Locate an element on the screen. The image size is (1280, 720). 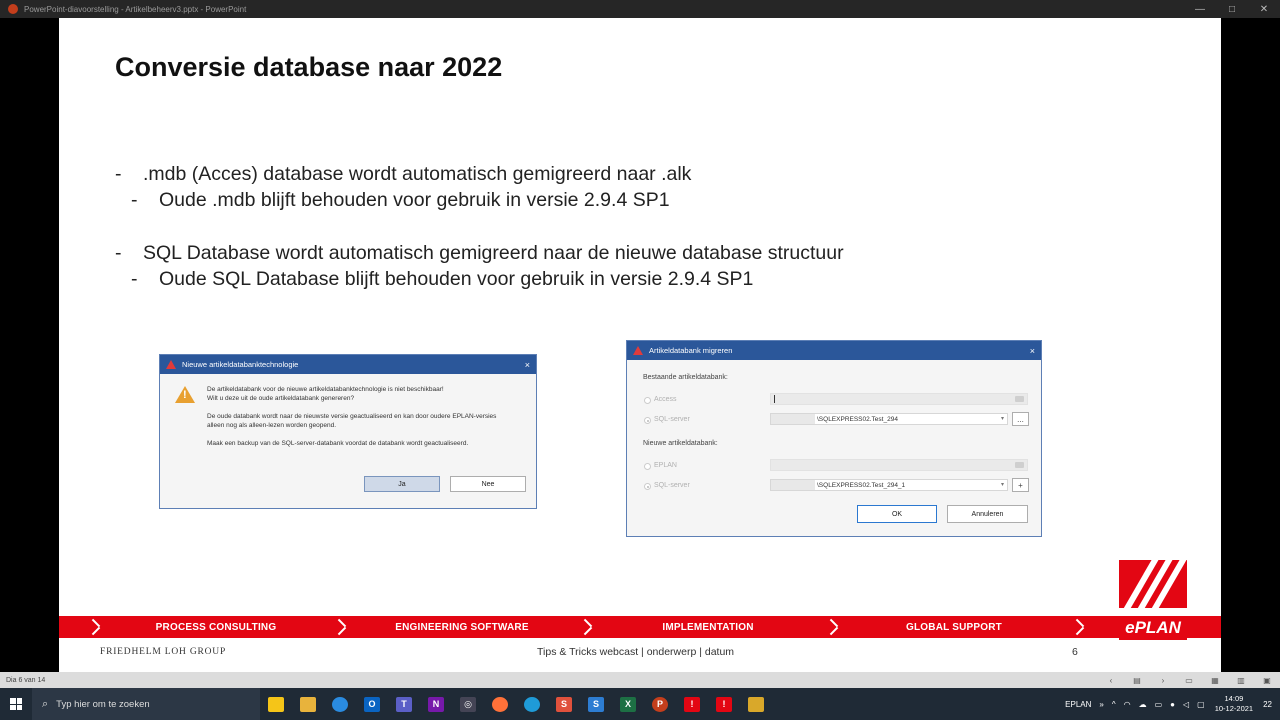
access-label: Access is located at coordinates (665, 399).